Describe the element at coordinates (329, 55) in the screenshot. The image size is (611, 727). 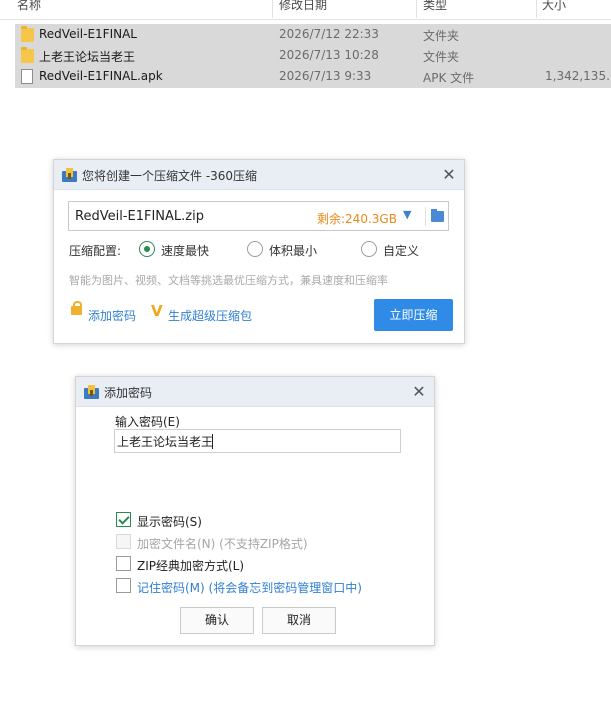
I see `file-date: 2026/7/13 10:28` at that location.